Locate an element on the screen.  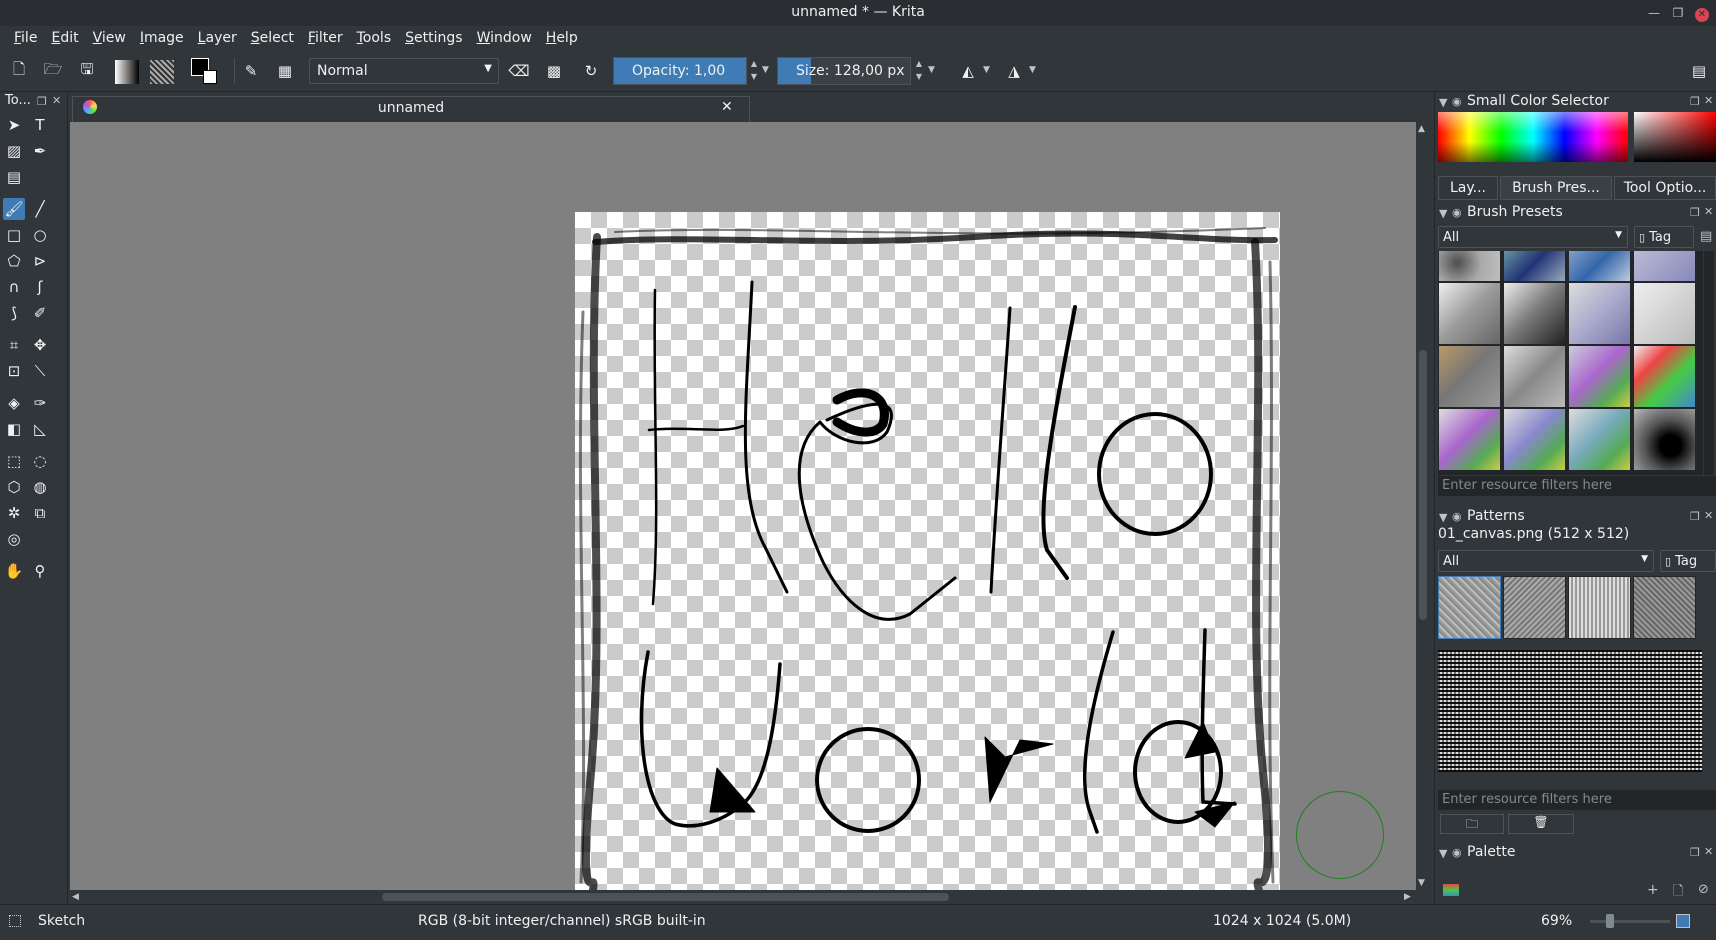
gradient-tool-icon: ◧ is located at coordinates (14, 429).